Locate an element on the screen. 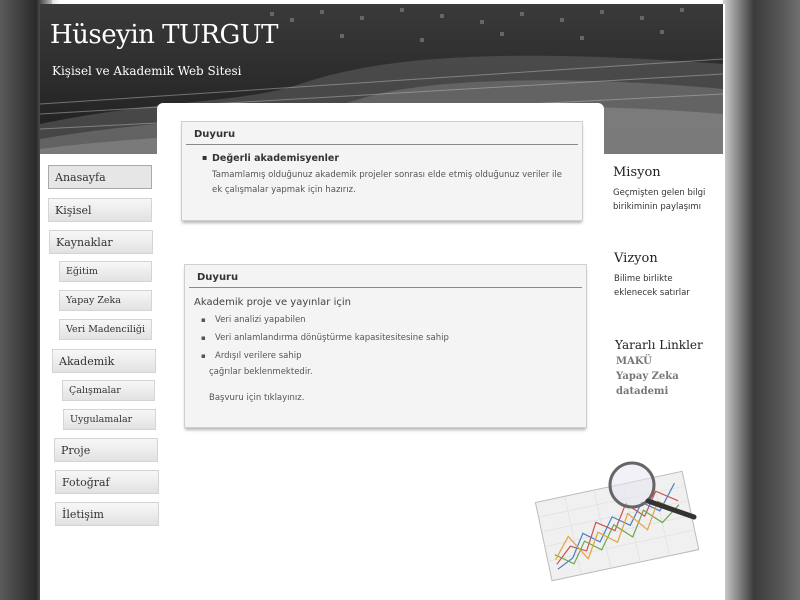  link-yapay-zeka: Yapay Zeka is located at coordinates (647, 376).